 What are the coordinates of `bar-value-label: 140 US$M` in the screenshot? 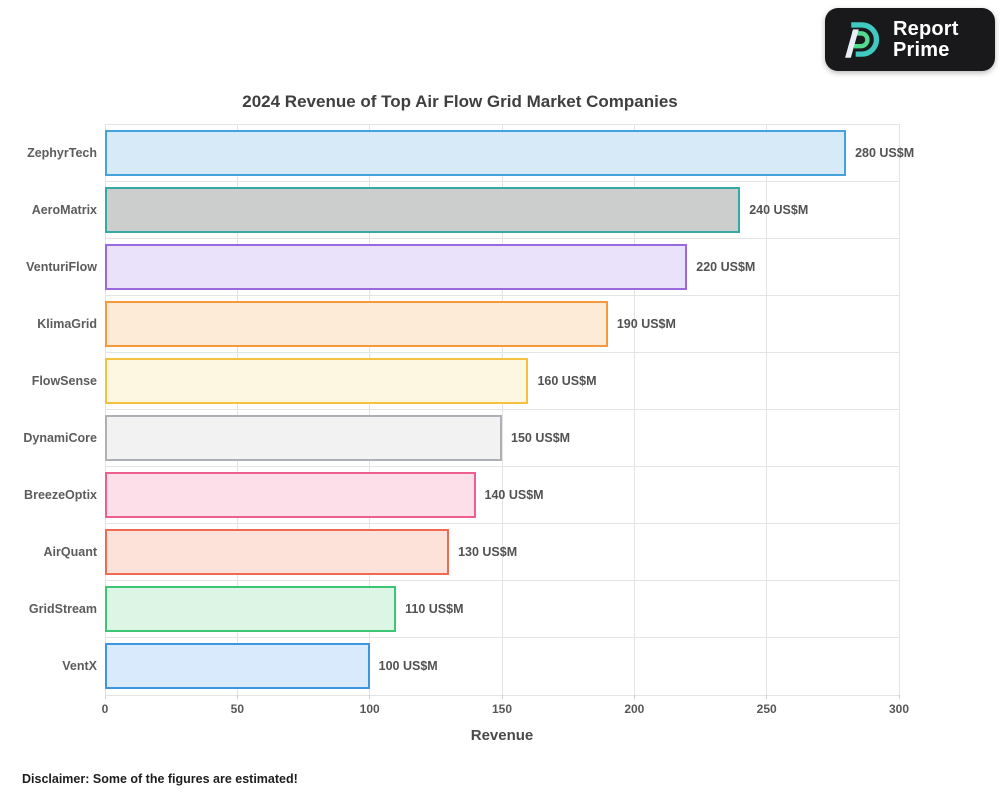 It's located at (514, 495).